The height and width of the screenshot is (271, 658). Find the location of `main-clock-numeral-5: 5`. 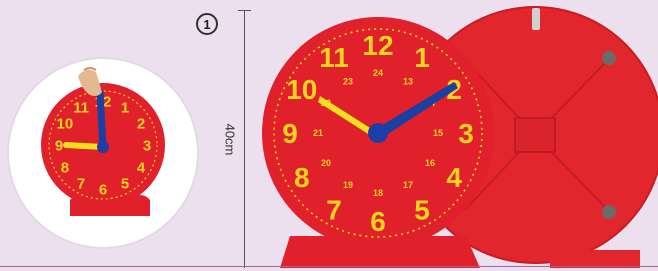

main-clock-numeral-5: 5 is located at coordinates (422, 209).